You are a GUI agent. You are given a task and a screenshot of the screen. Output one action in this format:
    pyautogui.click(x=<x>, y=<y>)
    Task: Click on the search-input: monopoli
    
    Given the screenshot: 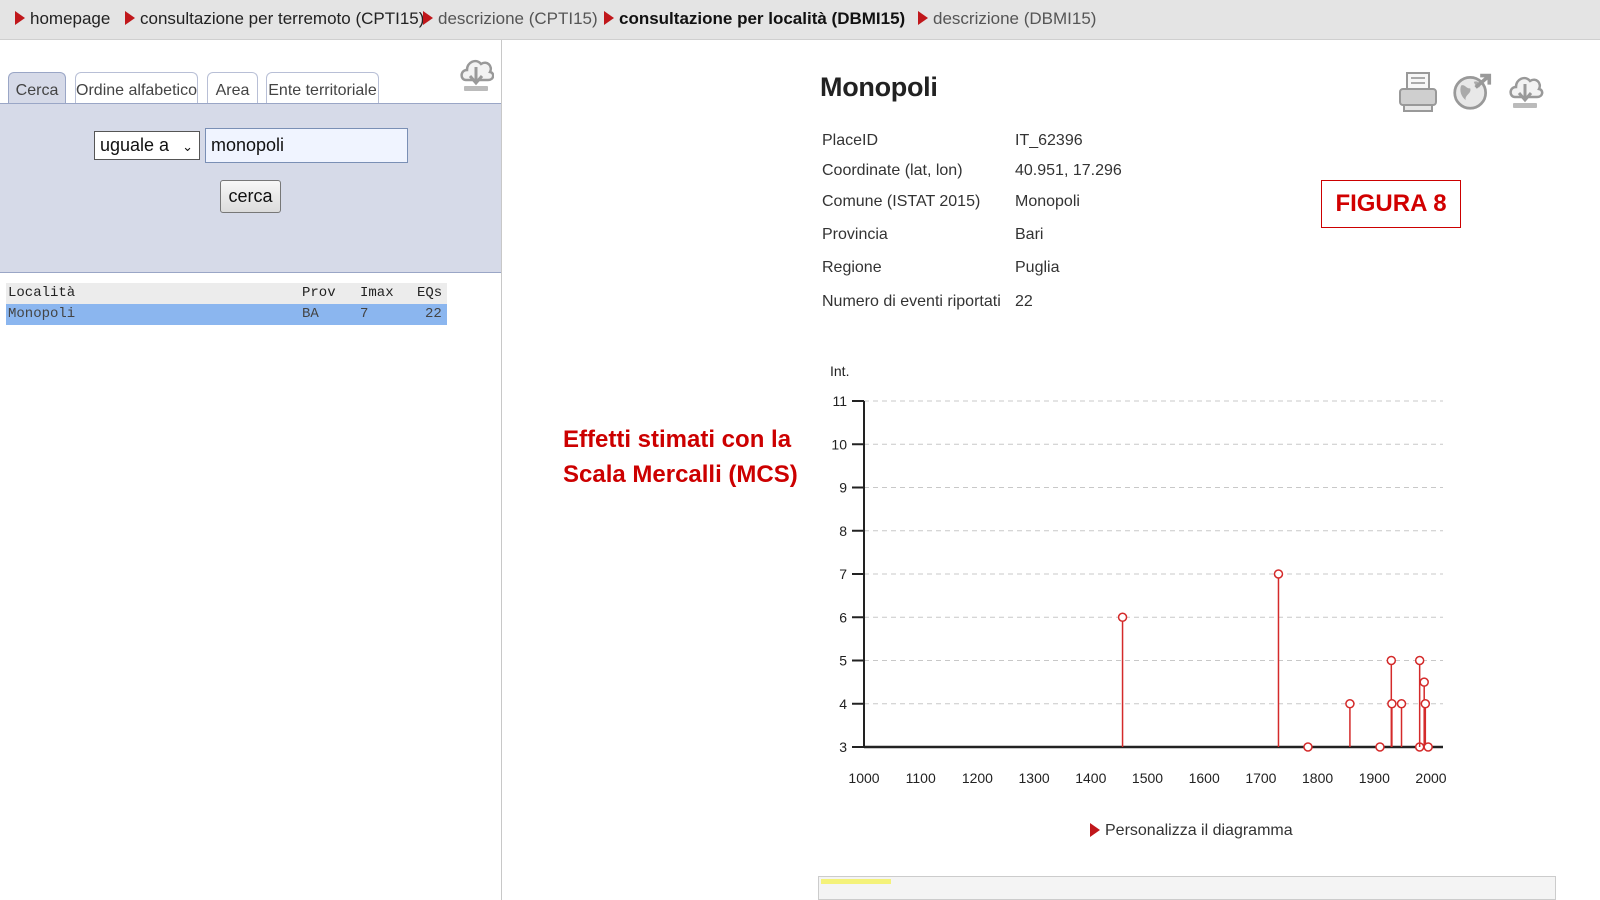 What is the action you would take?
    pyautogui.click(x=306, y=145)
    